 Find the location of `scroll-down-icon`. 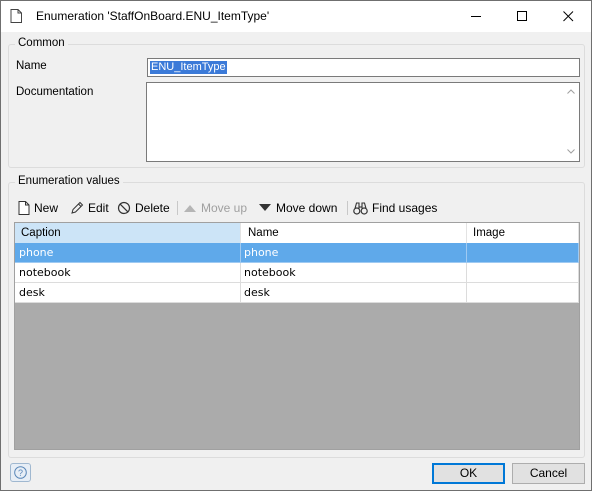

scroll-down-icon is located at coordinates (571, 151).